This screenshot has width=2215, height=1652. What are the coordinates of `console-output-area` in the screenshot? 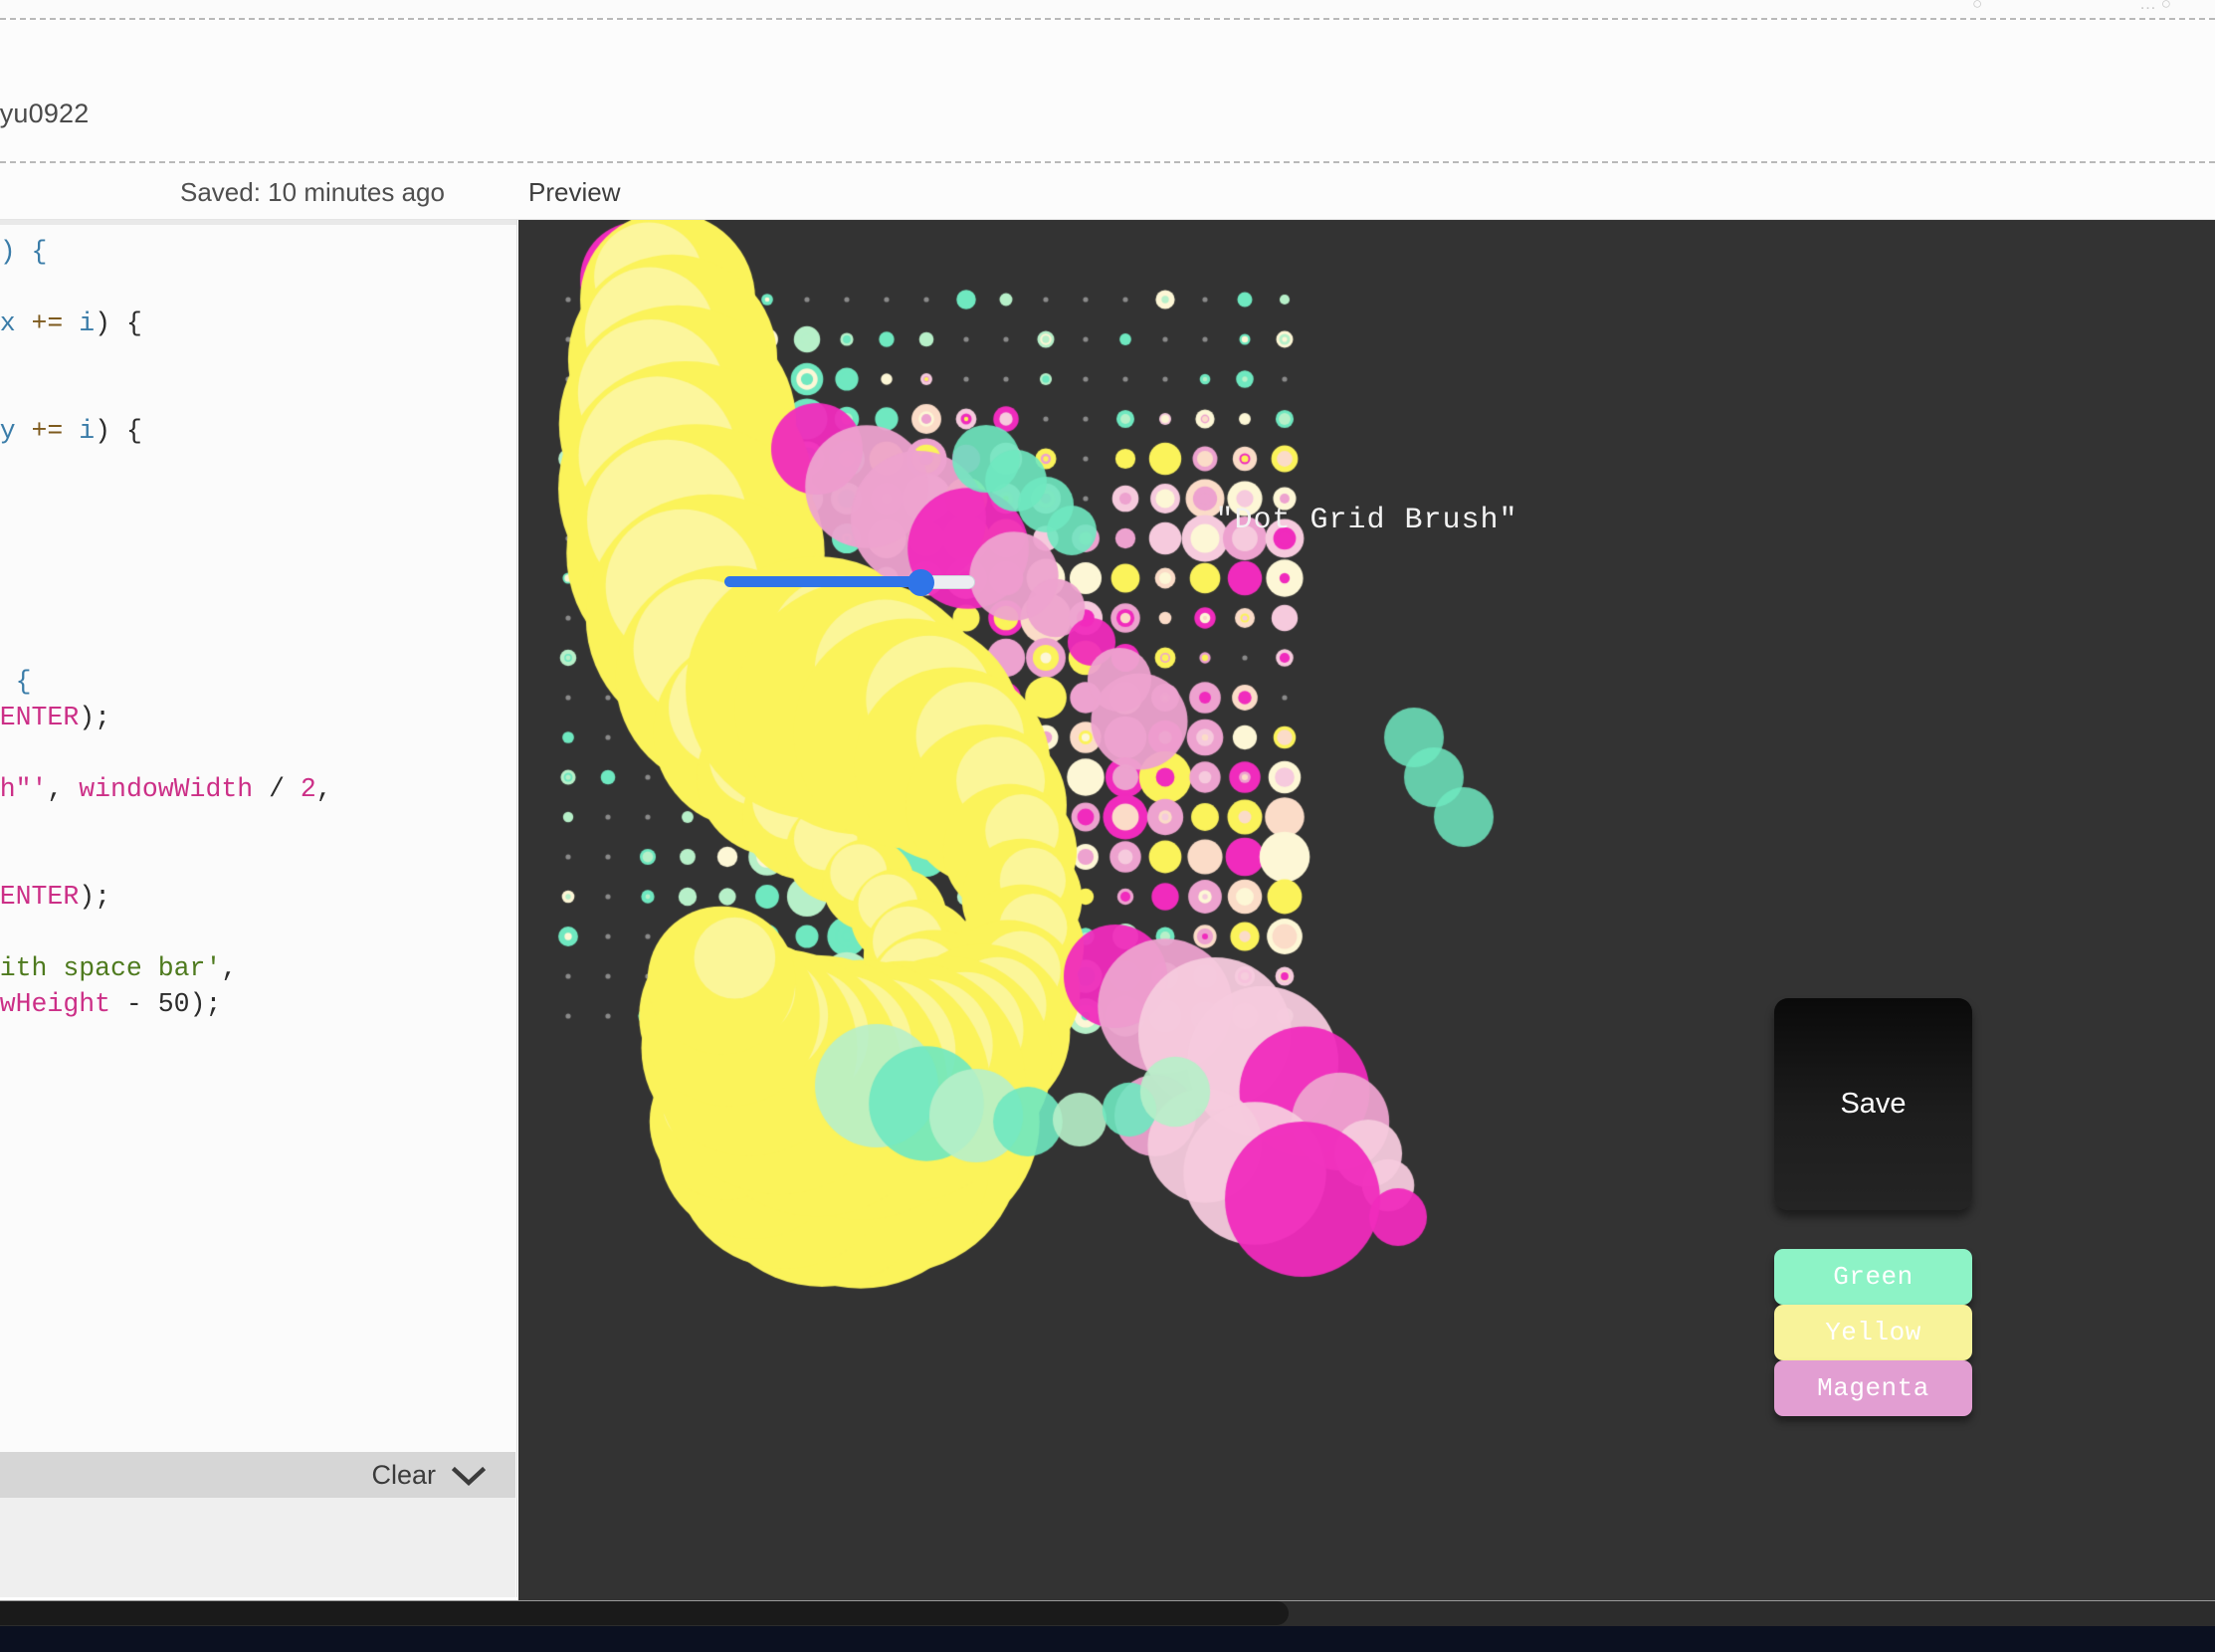 It's located at (257, 1547).